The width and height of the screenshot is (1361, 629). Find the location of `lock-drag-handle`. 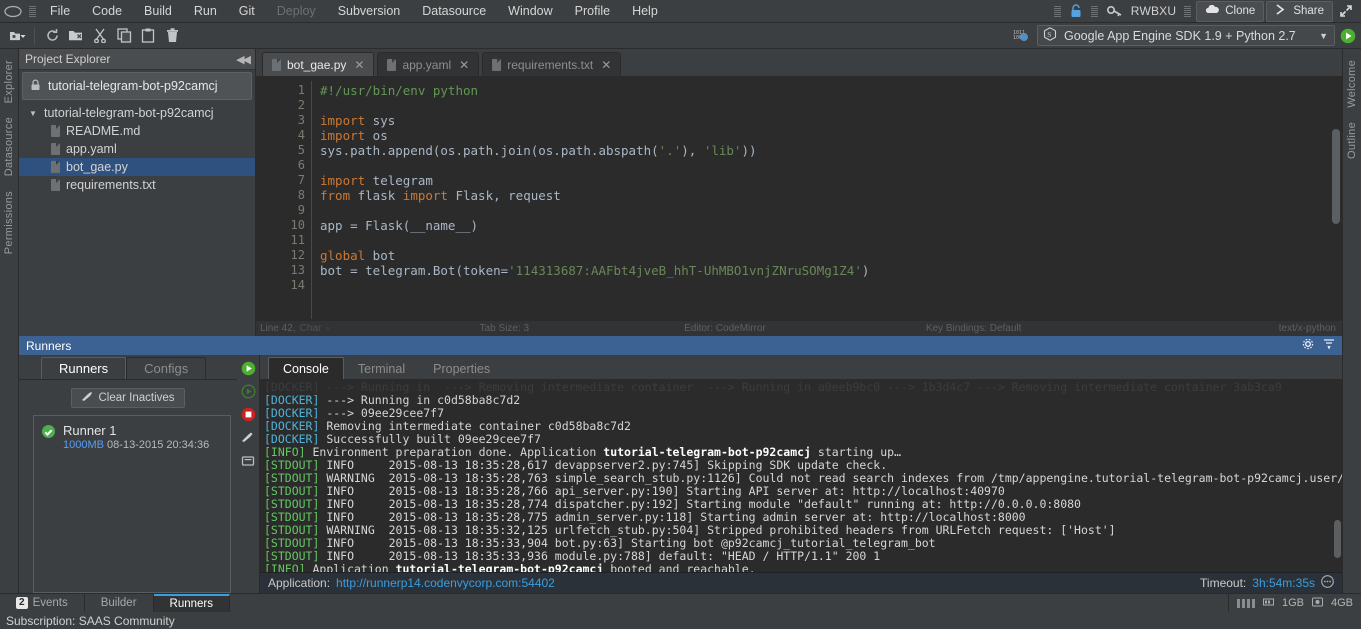

lock-drag-handle is located at coordinates (1057, 11).